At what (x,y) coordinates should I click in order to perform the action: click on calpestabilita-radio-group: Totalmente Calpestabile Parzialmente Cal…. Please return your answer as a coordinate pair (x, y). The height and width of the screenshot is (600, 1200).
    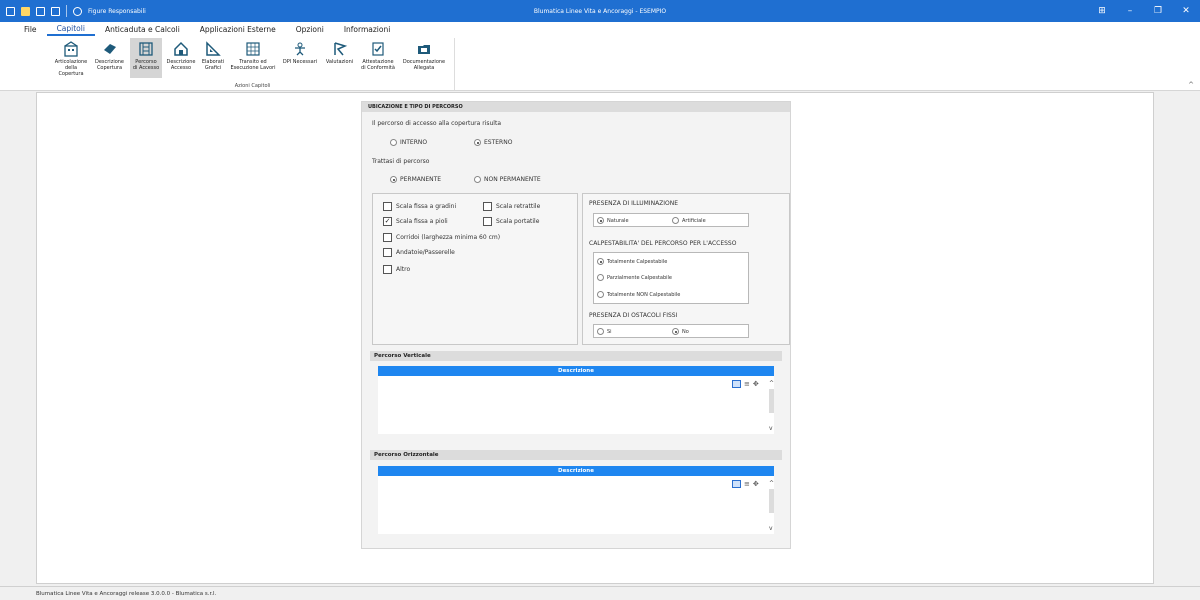
    Looking at the image, I should click on (671, 278).